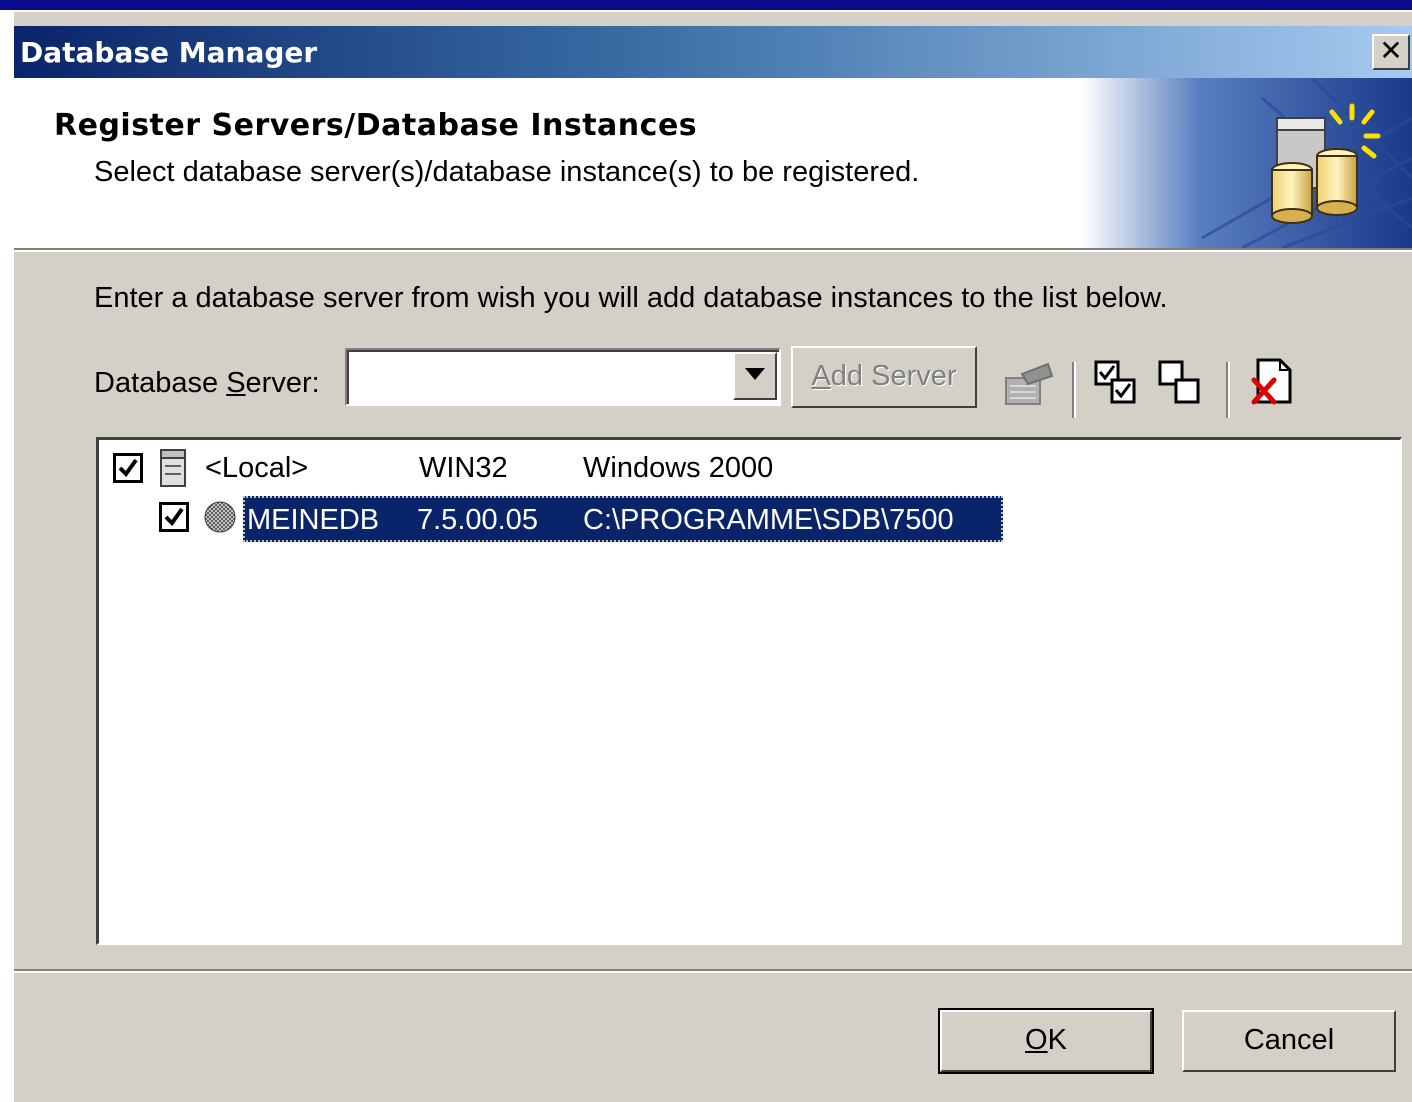  I want to click on instance-path: C:\PROGRAMME\SDB\7500, so click(768, 520).